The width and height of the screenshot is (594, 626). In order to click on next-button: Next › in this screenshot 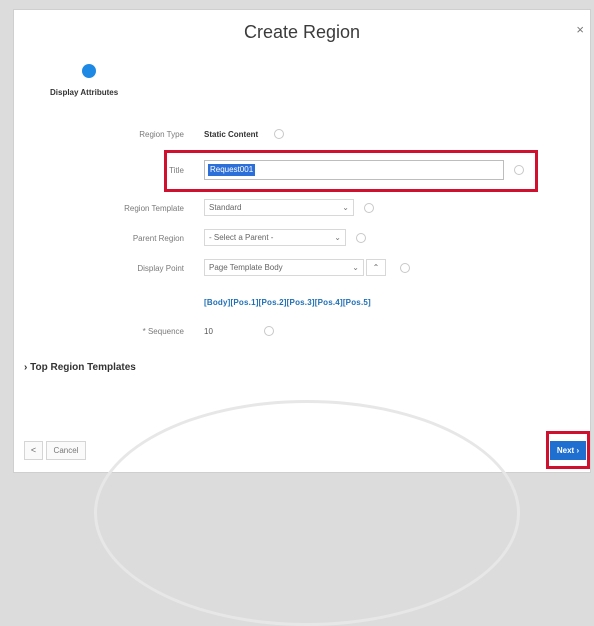, I will do `click(568, 450)`.